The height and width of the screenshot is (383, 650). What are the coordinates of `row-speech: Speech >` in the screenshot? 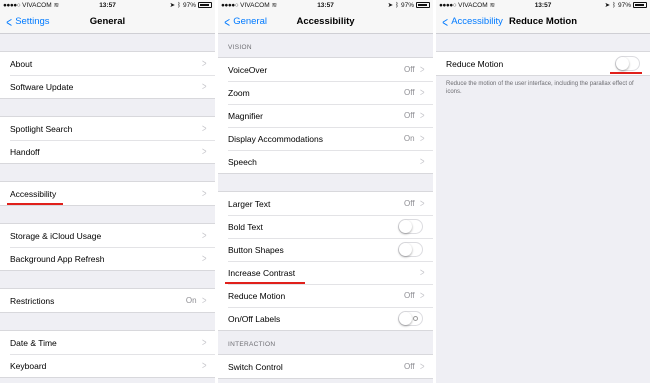 It's located at (325, 161).